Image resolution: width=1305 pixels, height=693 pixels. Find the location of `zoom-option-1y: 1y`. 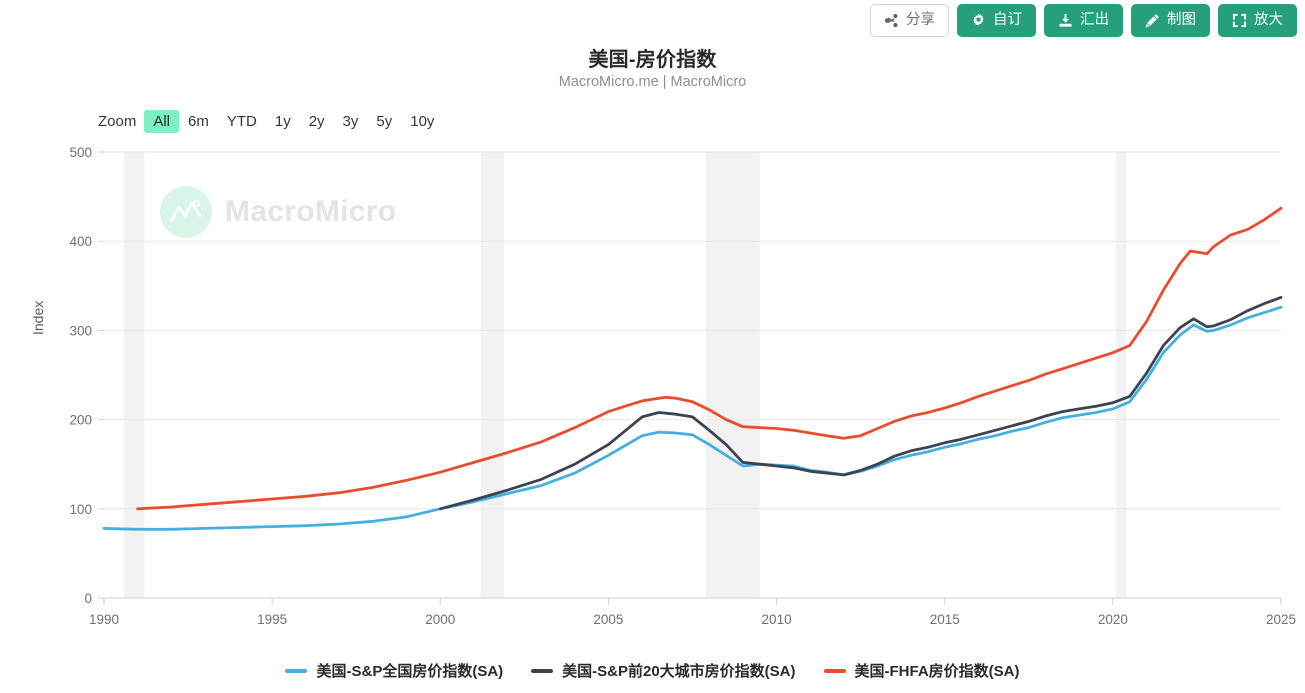

zoom-option-1y: 1y is located at coordinates (283, 121).